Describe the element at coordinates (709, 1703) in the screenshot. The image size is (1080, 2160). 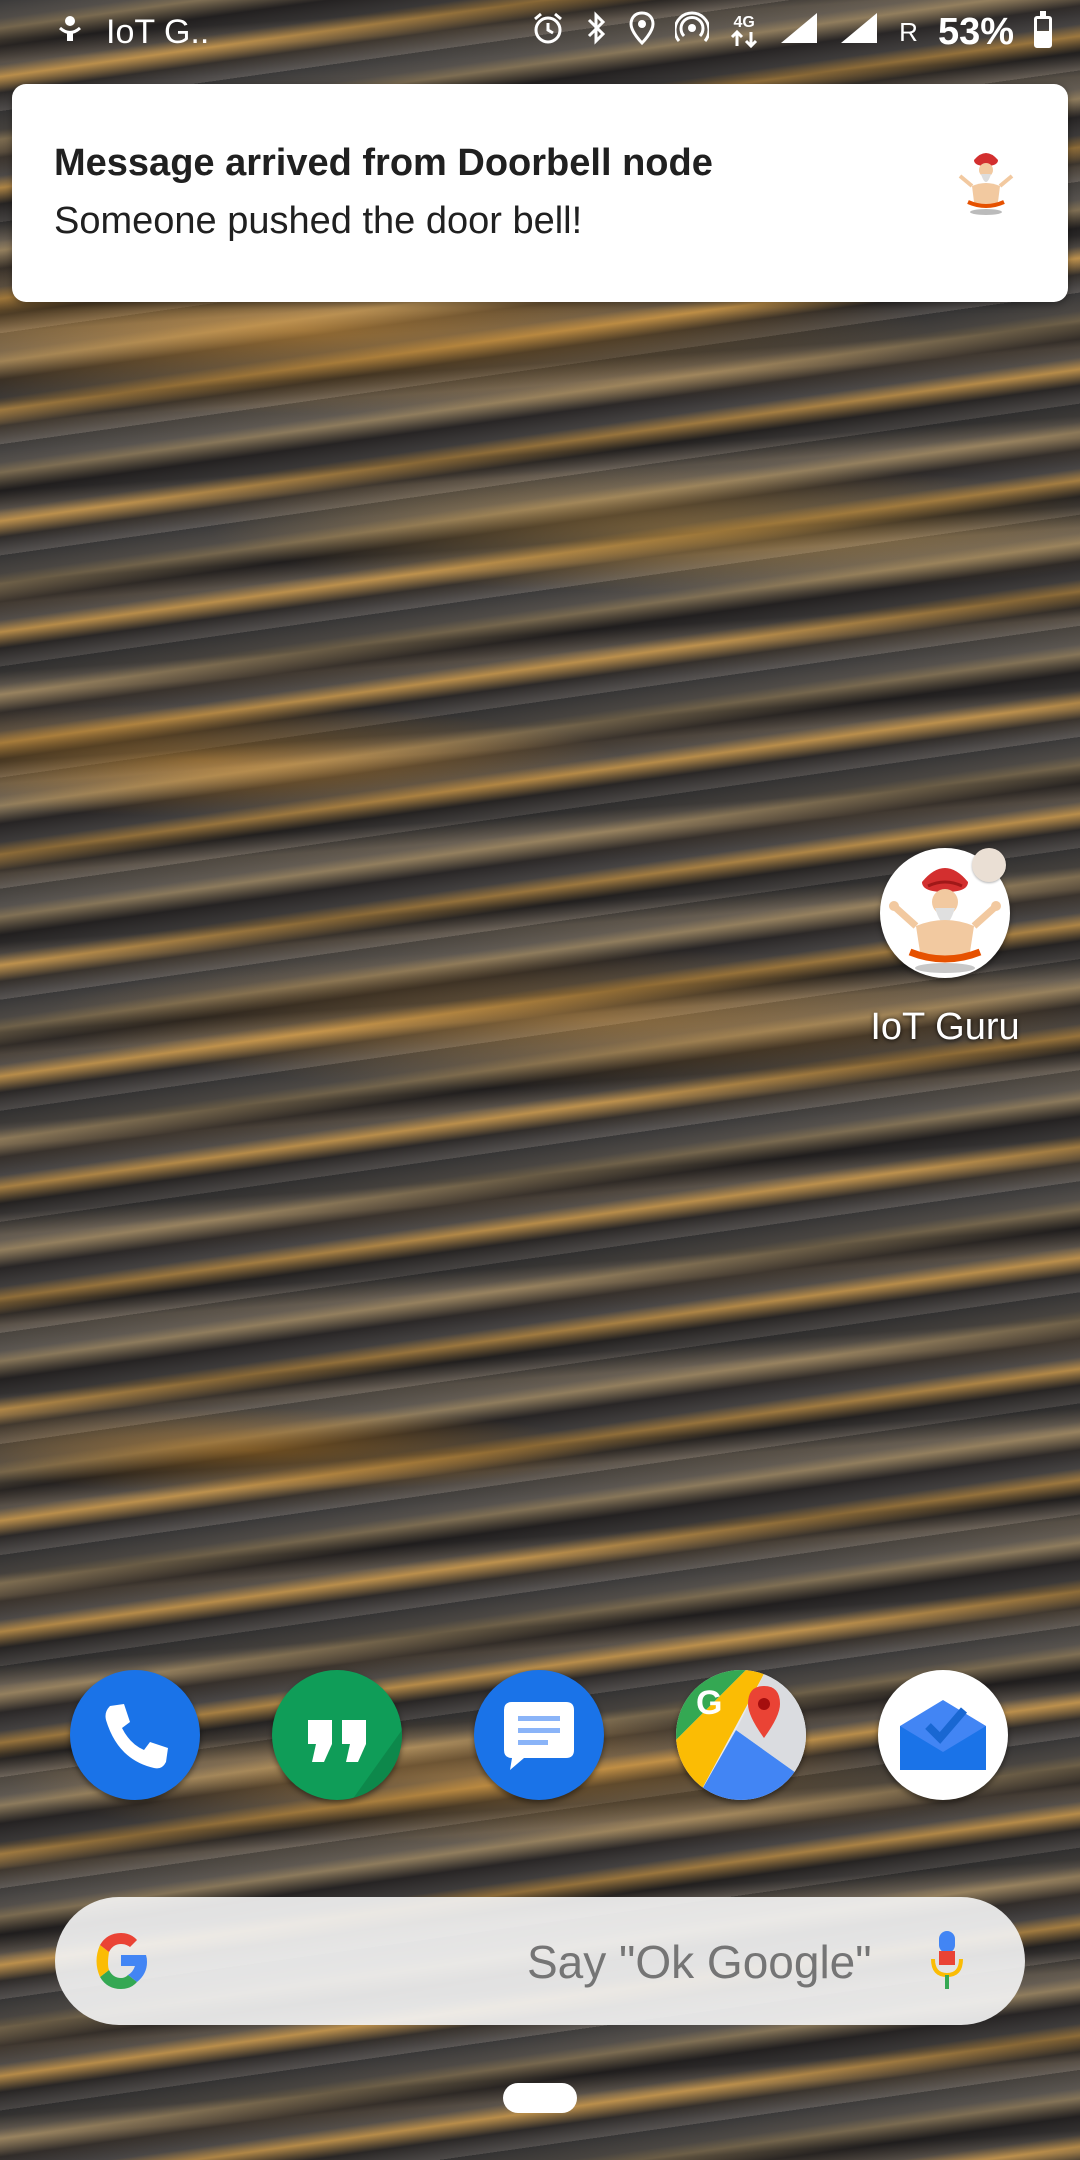
I see `svg-text: G` at that location.